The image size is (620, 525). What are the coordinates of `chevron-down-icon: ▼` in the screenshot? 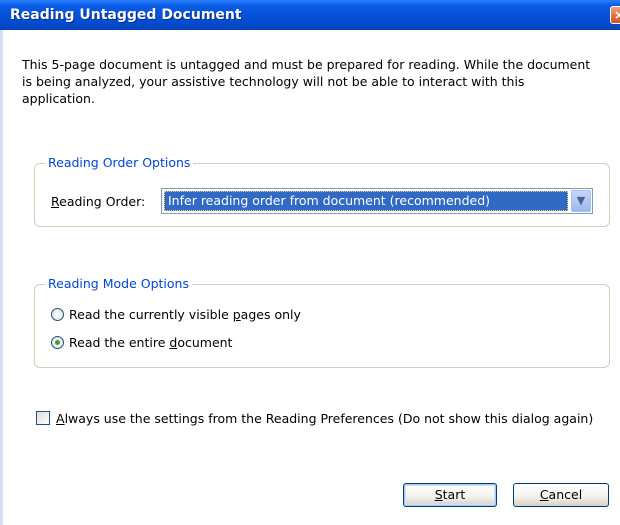 It's located at (581, 201).